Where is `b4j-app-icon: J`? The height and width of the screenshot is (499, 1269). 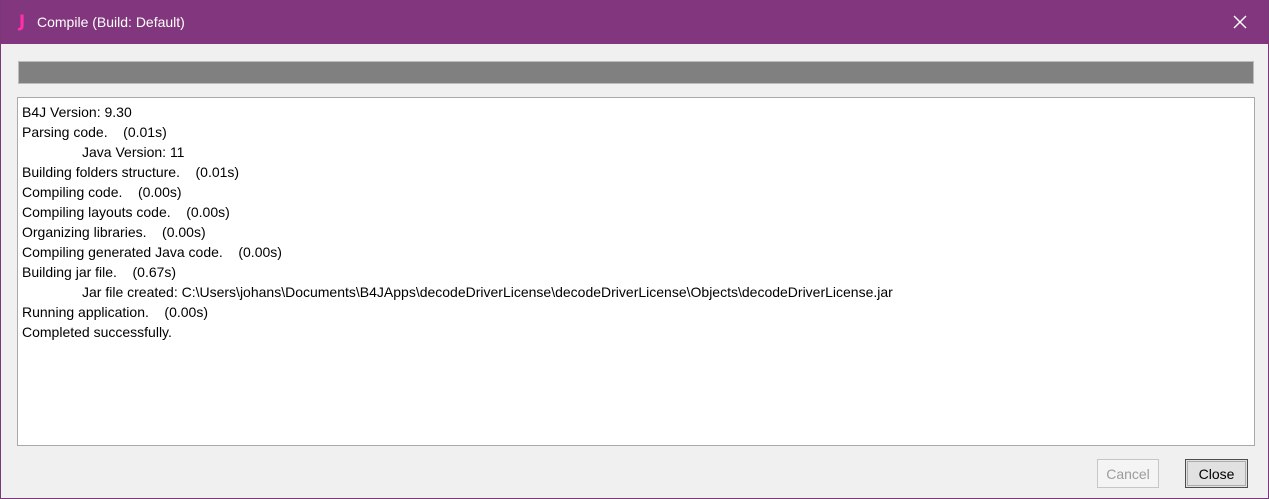
b4j-app-icon: J is located at coordinates (22, 22).